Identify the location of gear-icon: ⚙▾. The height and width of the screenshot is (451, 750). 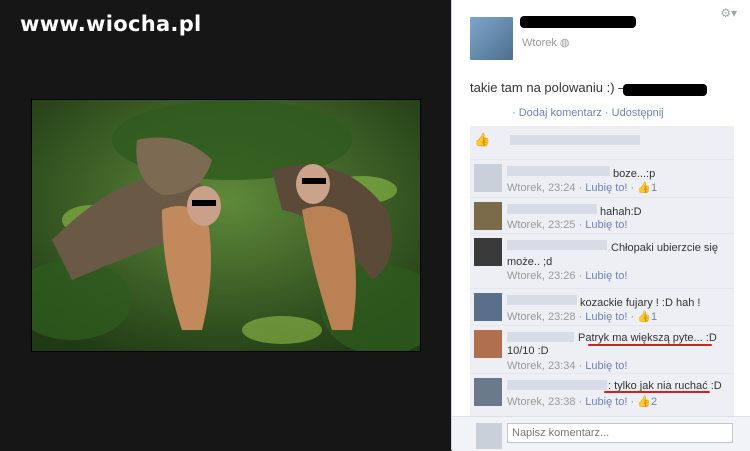
(728, 13).